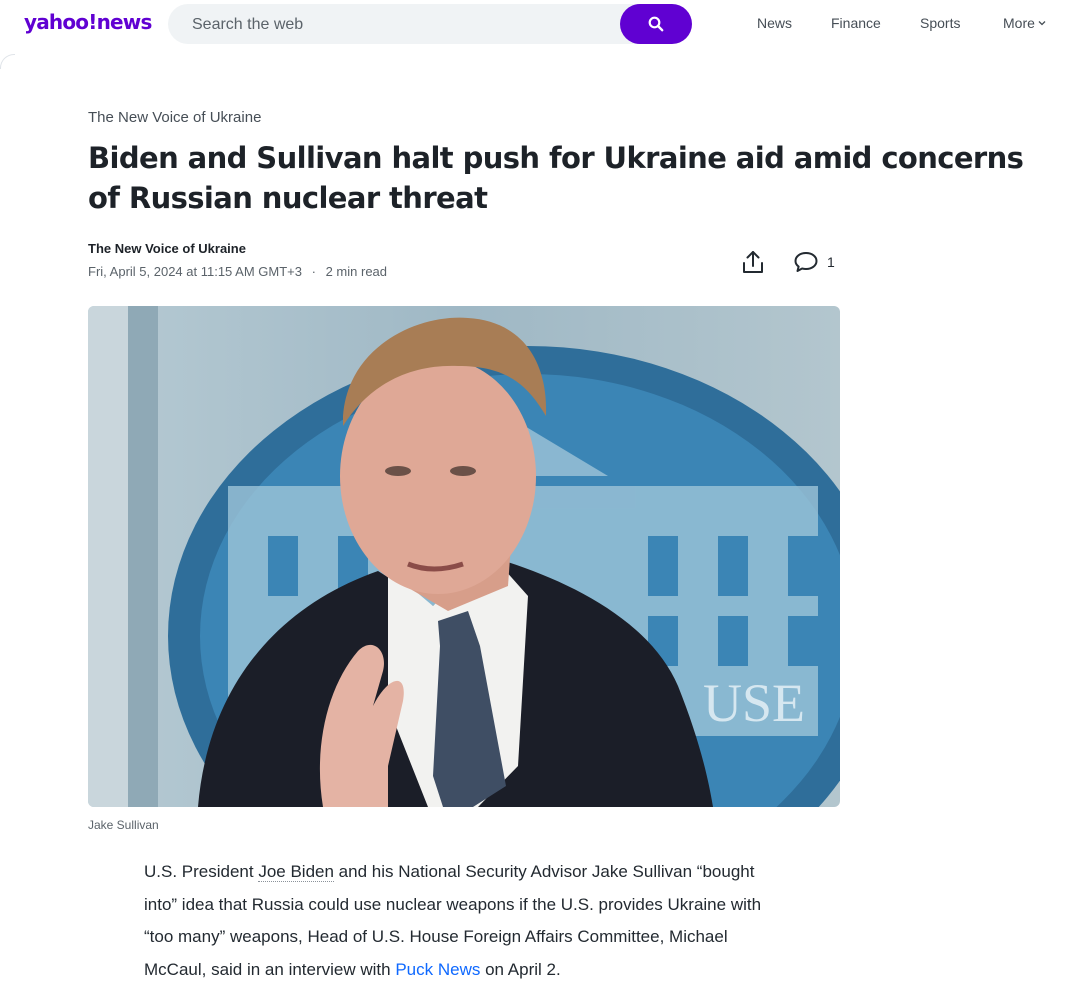  What do you see at coordinates (520, 969) in the screenshot?
I see `body-text-3: on April 2.` at bounding box center [520, 969].